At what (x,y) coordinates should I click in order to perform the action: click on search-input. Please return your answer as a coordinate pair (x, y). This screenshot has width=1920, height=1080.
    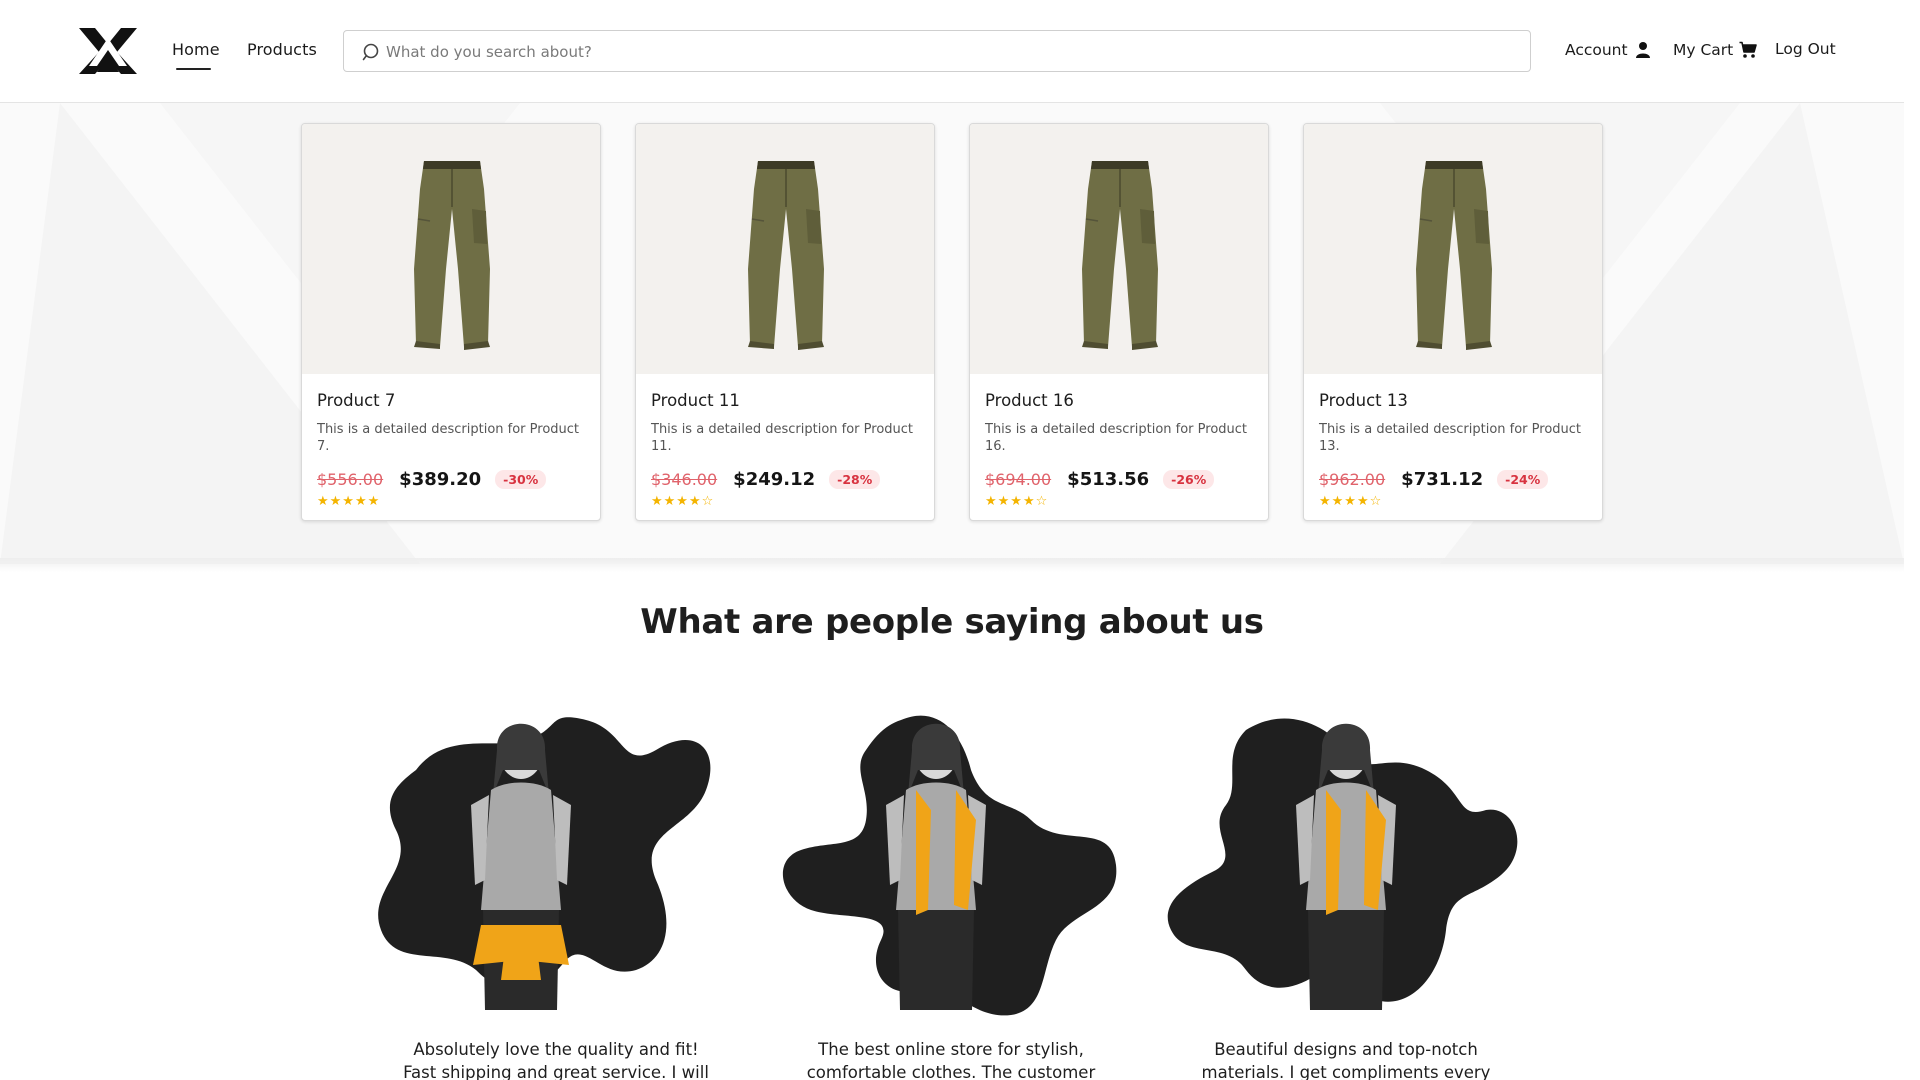
    Looking at the image, I should click on (951, 52).